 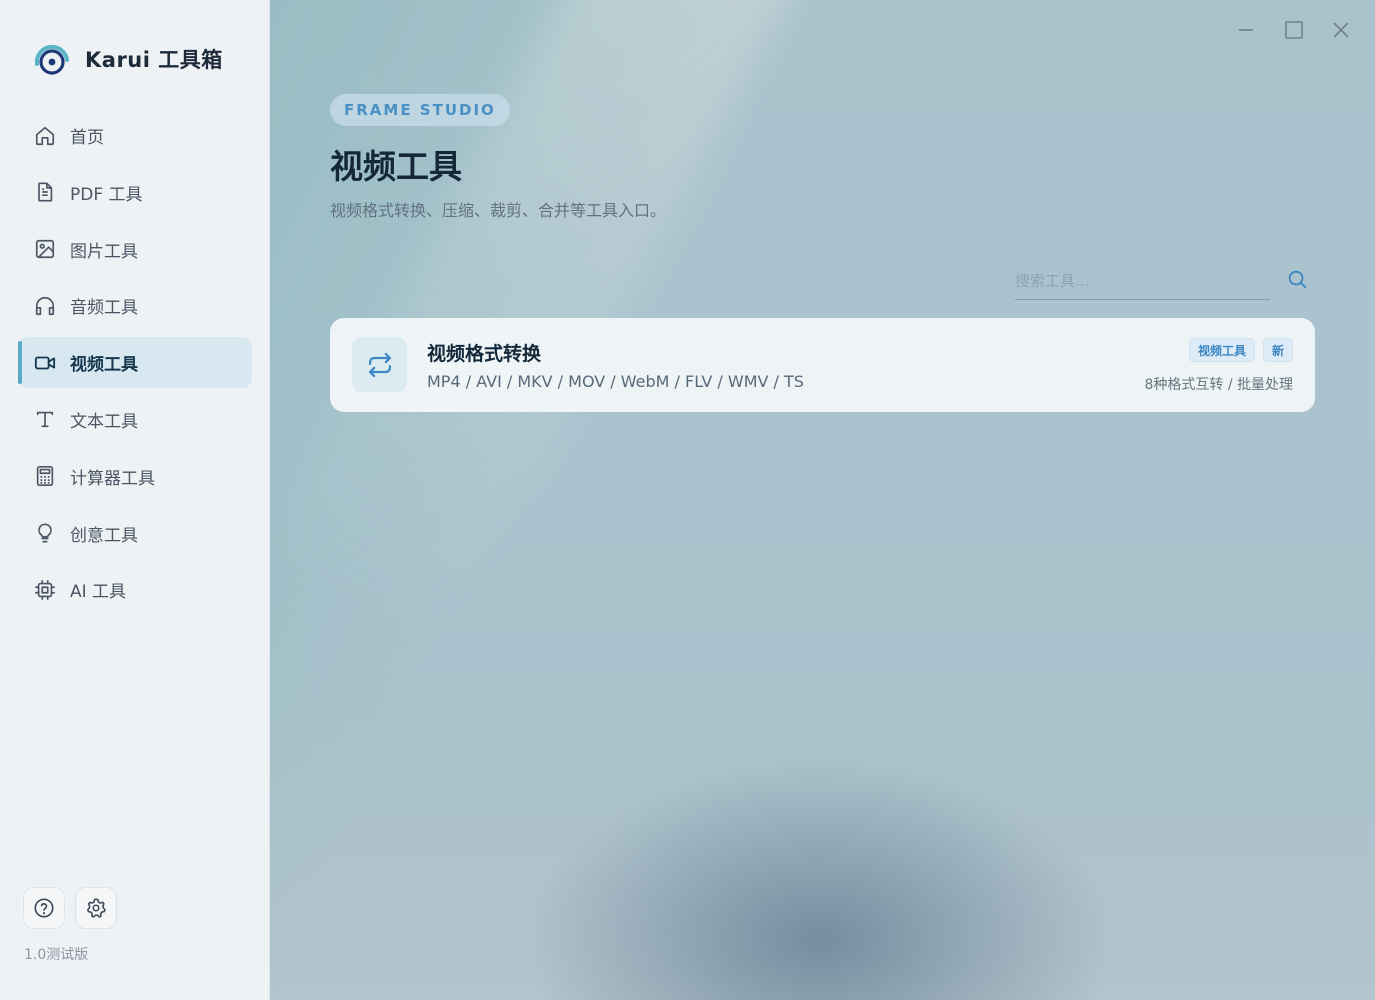 What do you see at coordinates (1277, 350) in the screenshot?
I see `new-badge: 新` at bounding box center [1277, 350].